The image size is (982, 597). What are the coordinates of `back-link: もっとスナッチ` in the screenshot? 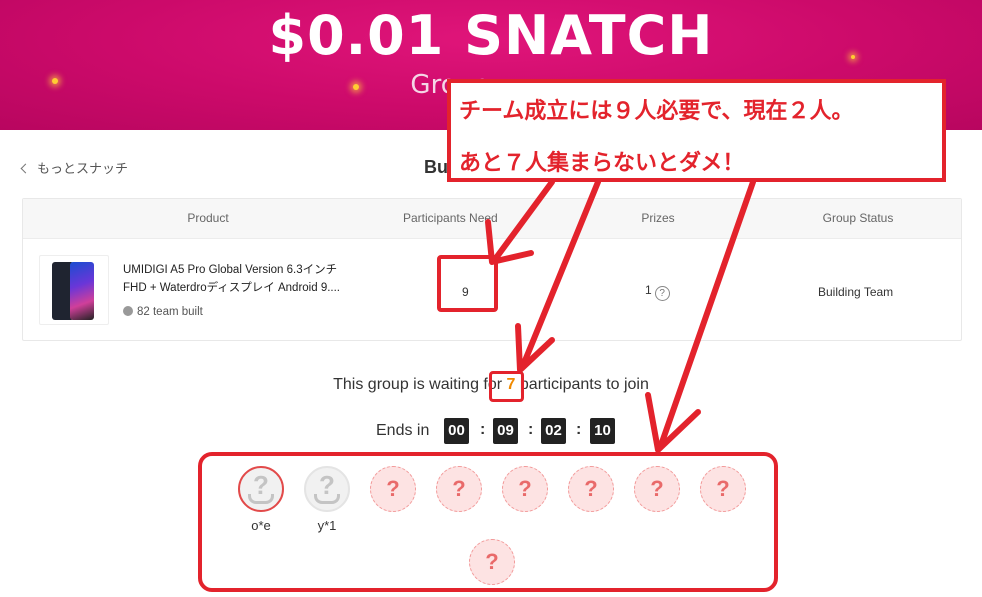 It's located at (74, 167).